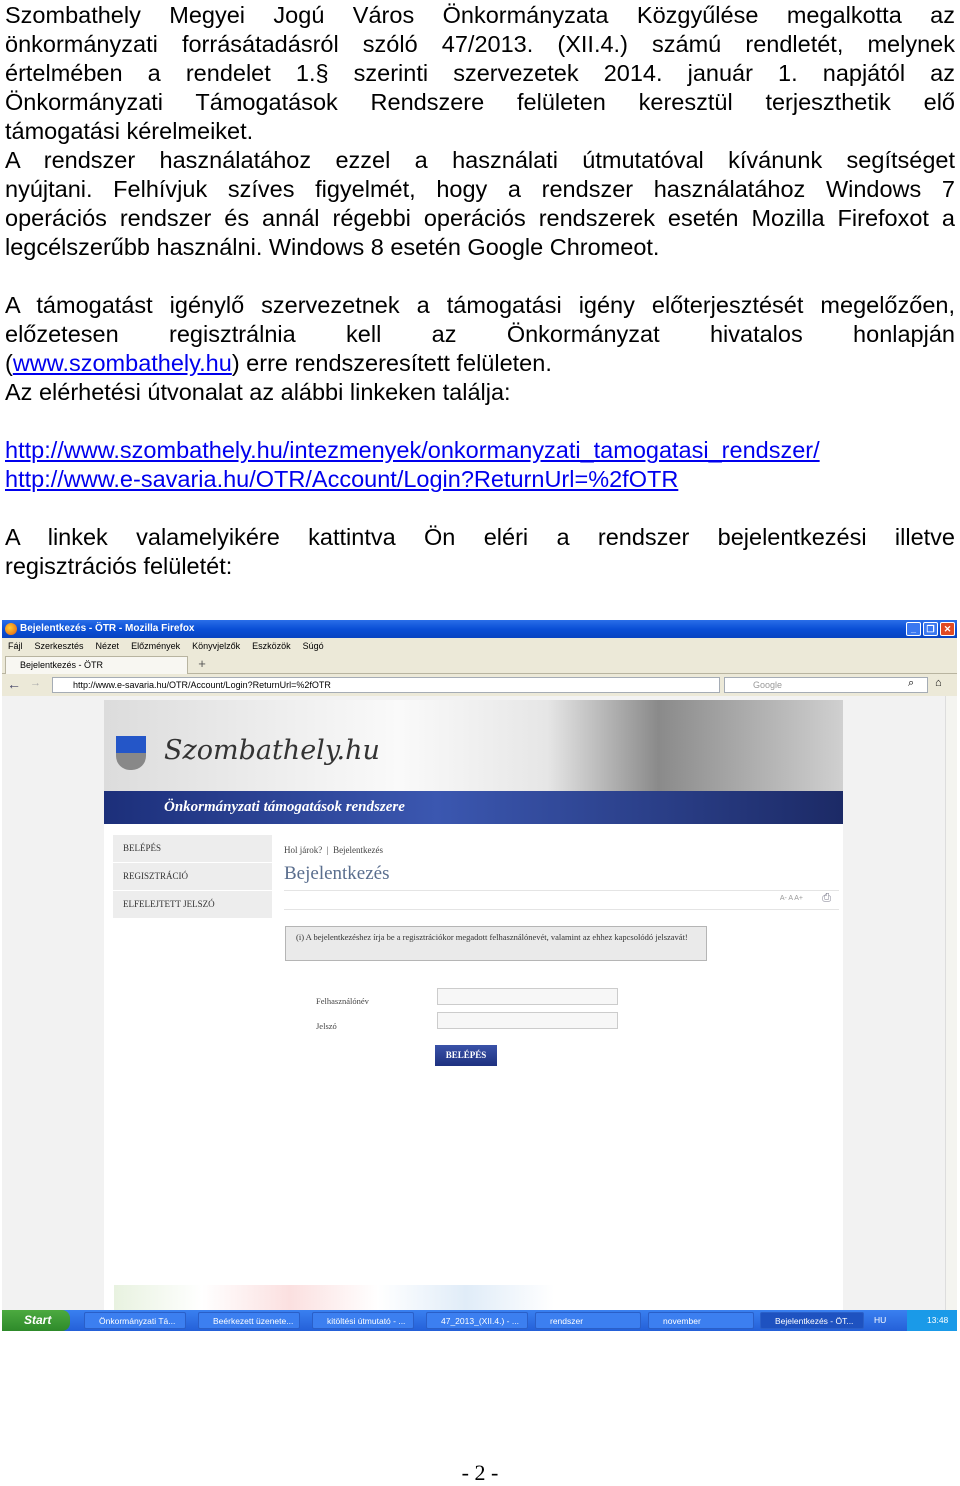 Image resolution: width=960 pixels, height=1486 pixels. I want to click on username-input, so click(527, 996).